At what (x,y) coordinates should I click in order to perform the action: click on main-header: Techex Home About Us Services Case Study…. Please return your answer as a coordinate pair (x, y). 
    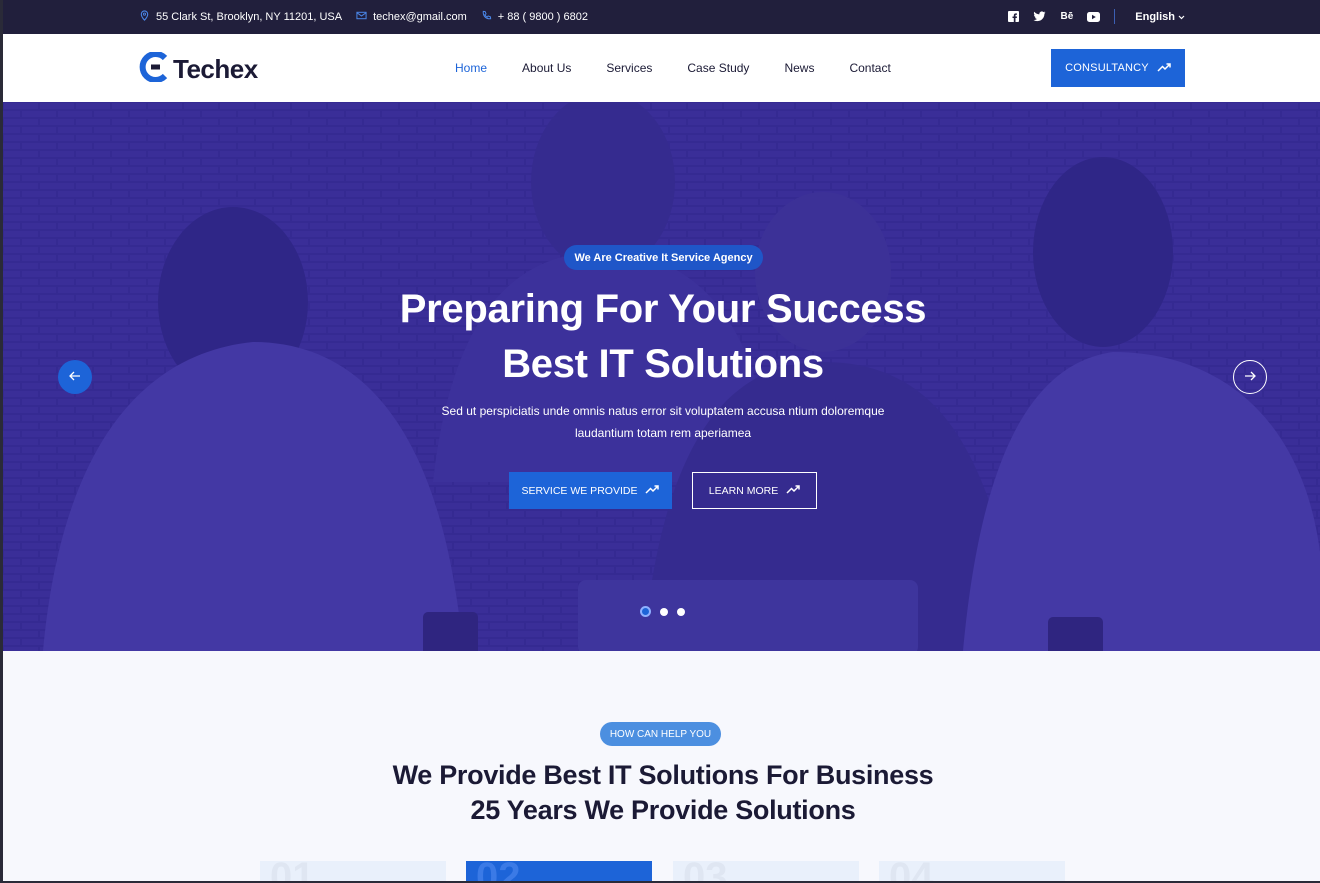
    Looking at the image, I should click on (661, 68).